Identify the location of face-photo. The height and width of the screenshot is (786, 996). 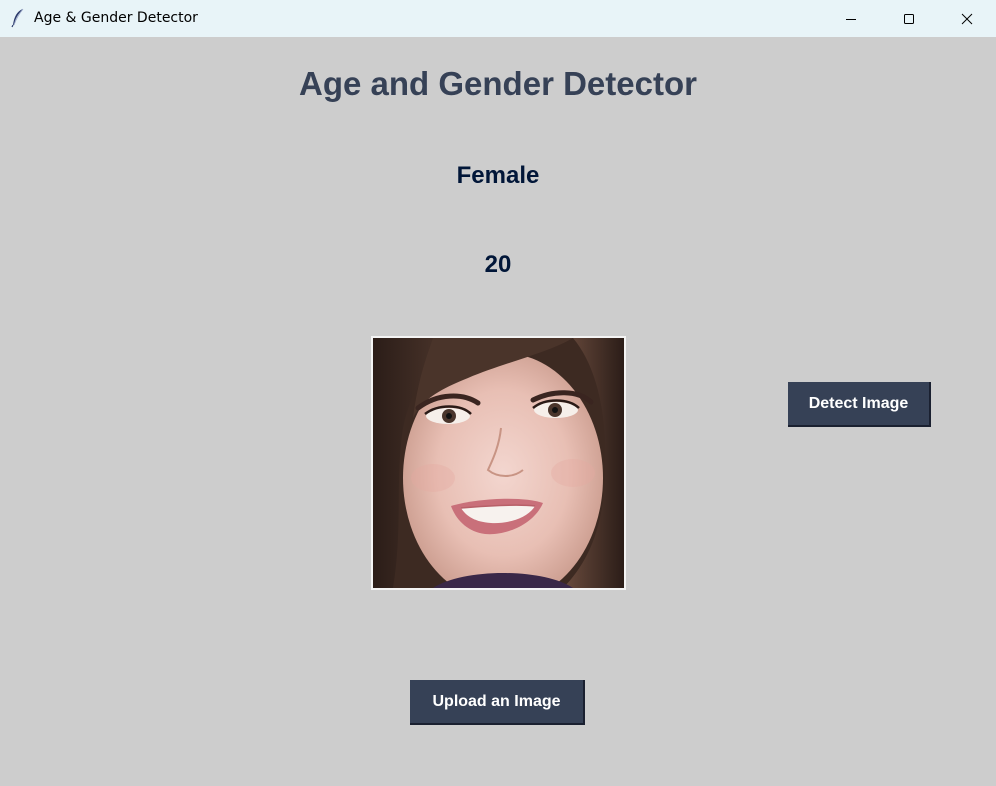
(498, 463).